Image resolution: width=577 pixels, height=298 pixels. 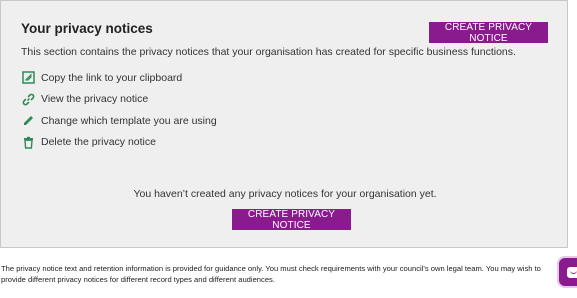 What do you see at coordinates (291, 220) in the screenshot?
I see `create-privacy-notice-button-bottom: CREATE PRIVACY NOTICE` at bounding box center [291, 220].